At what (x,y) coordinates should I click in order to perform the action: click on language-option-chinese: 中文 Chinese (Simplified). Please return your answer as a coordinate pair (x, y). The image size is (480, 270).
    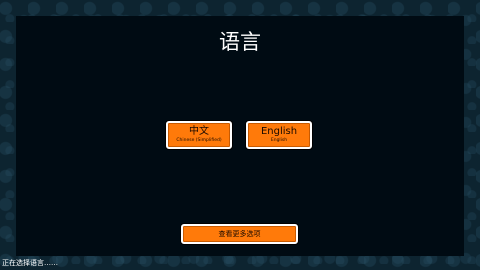
    Looking at the image, I should click on (199, 135).